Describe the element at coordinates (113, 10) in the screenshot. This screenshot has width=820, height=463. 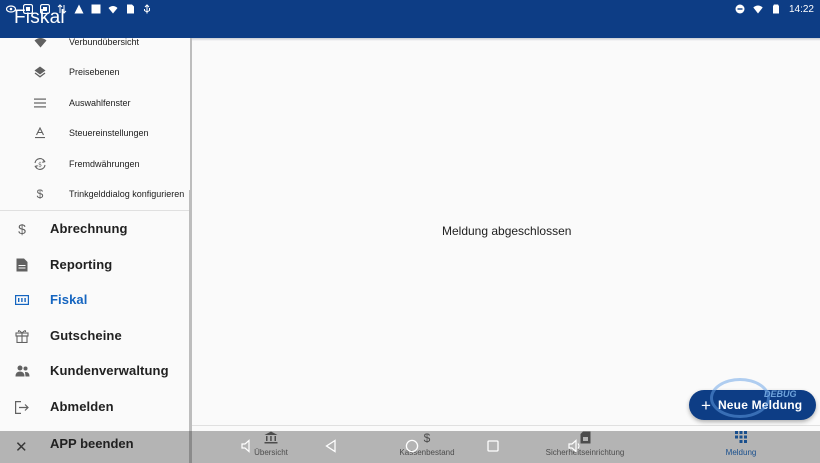
I see `wifi-status-icon` at that location.